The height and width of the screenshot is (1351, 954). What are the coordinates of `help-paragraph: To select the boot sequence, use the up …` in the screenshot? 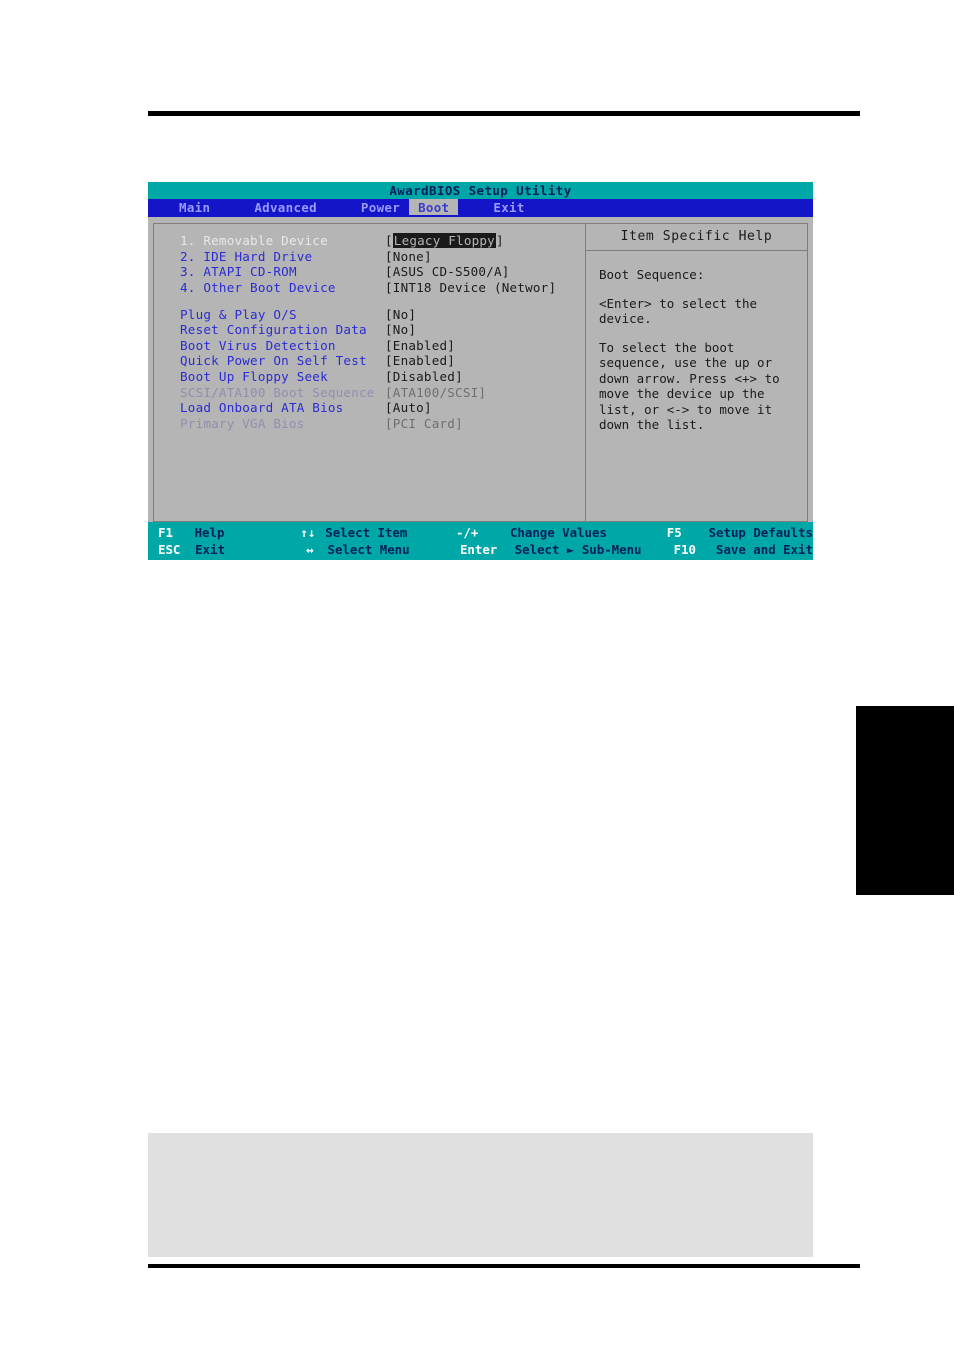 It's located at (689, 386).